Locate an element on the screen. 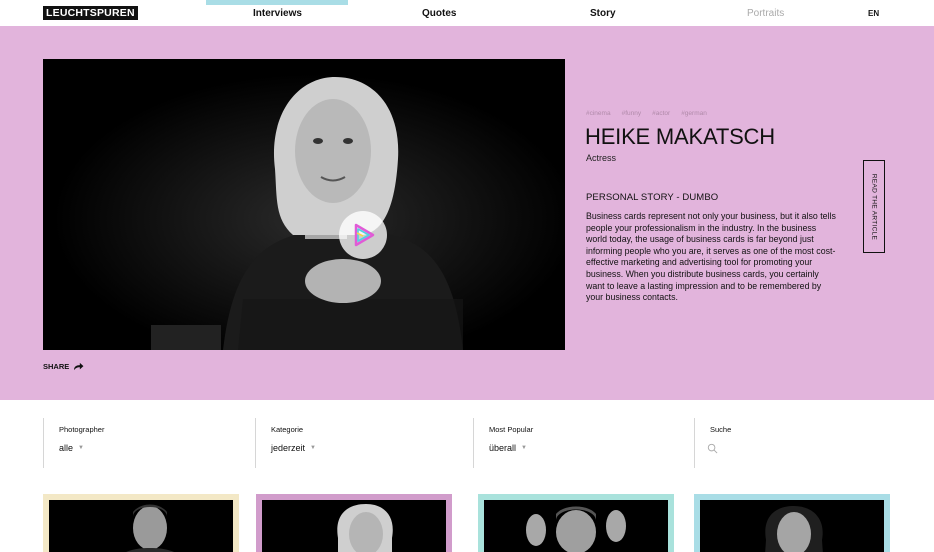  story-title: PERSONAL STORY - DUMBO is located at coordinates (652, 197).